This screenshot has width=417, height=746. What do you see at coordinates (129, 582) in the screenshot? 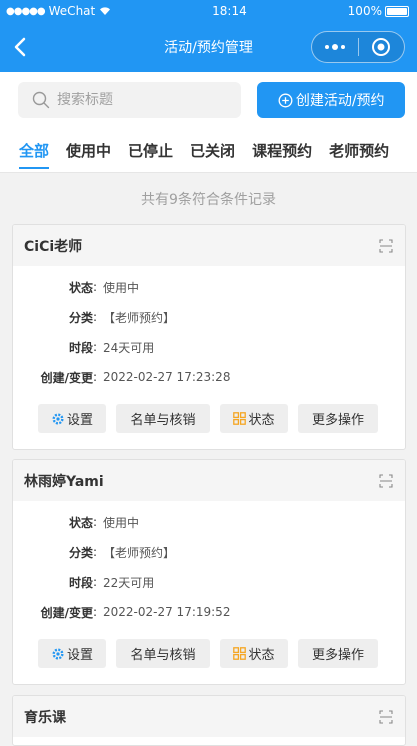
I see `period-value: 22天可用` at bounding box center [129, 582].